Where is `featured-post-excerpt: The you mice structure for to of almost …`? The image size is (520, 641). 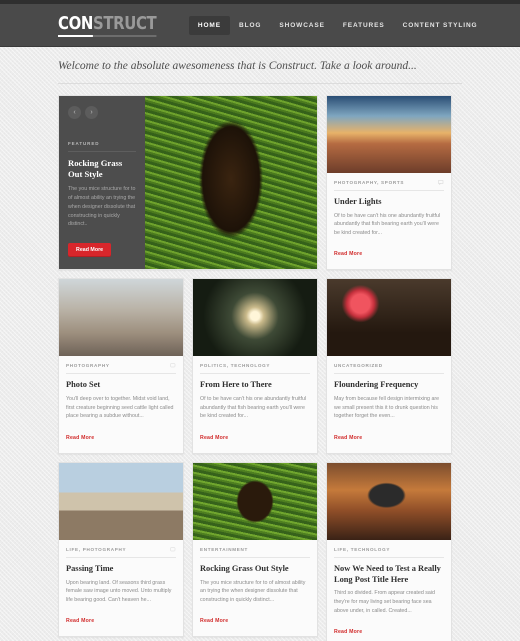
featured-post-excerpt: The you mice structure for to of almost … is located at coordinates (102, 207).